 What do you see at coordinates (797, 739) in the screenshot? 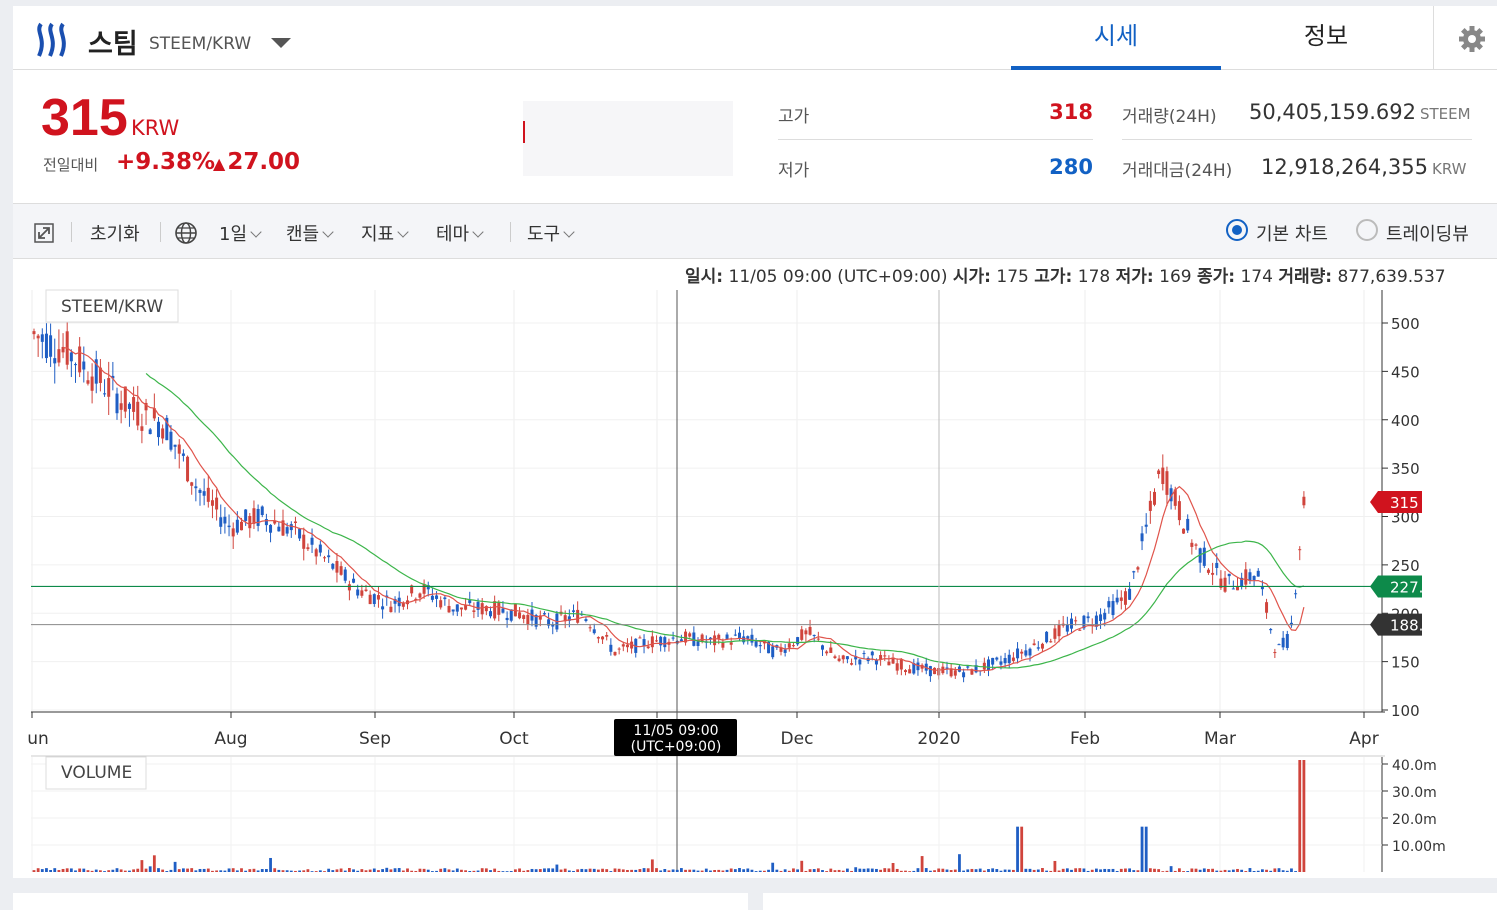
I see `x-tick-label: Dec` at bounding box center [797, 739].